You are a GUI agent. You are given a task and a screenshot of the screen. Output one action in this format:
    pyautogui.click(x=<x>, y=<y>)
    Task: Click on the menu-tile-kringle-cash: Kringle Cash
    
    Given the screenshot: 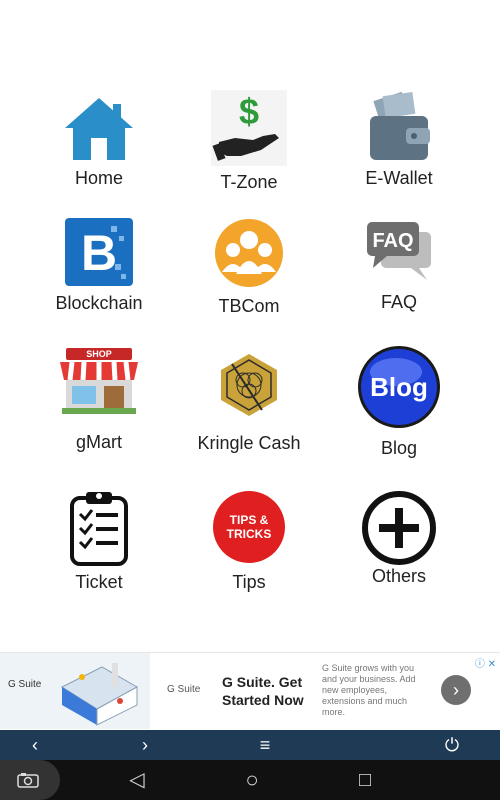 What is the action you would take?
    pyautogui.click(x=249, y=401)
    